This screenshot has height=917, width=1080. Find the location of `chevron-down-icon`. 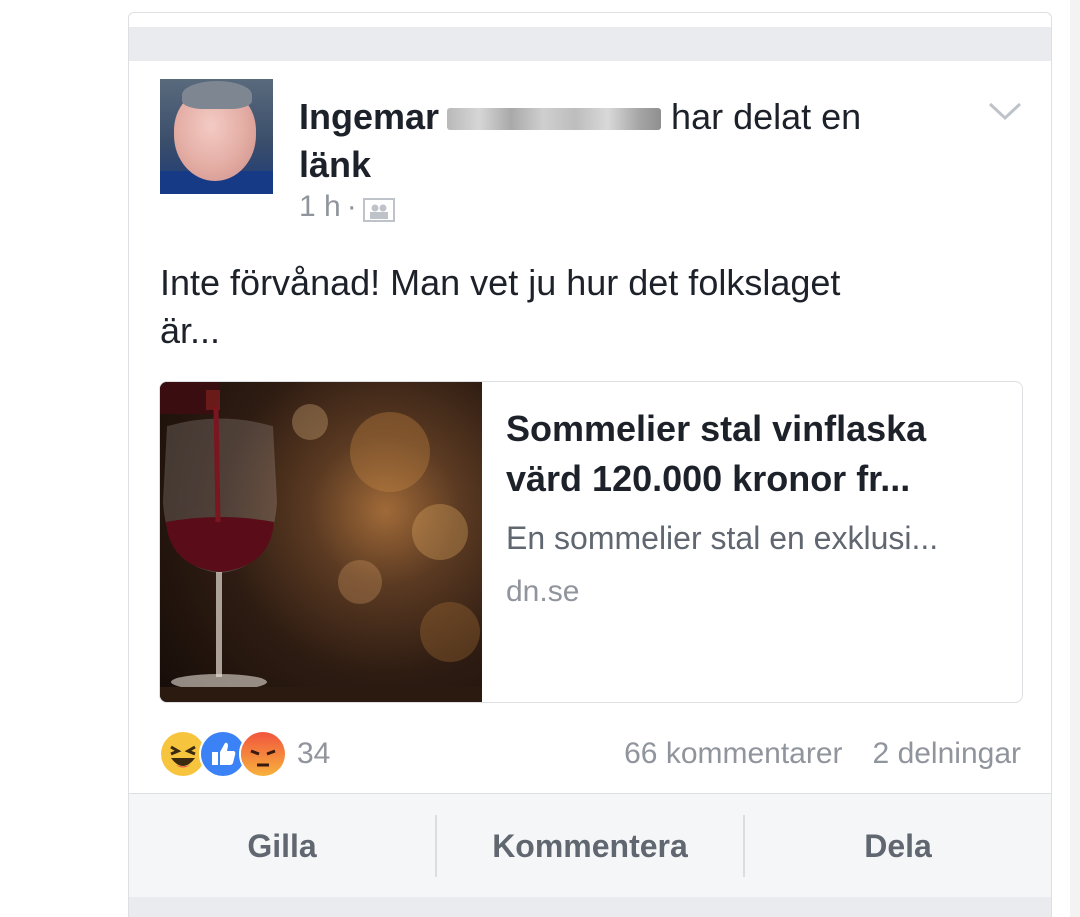

chevron-down-icon is located at coordinates (1005, 111).